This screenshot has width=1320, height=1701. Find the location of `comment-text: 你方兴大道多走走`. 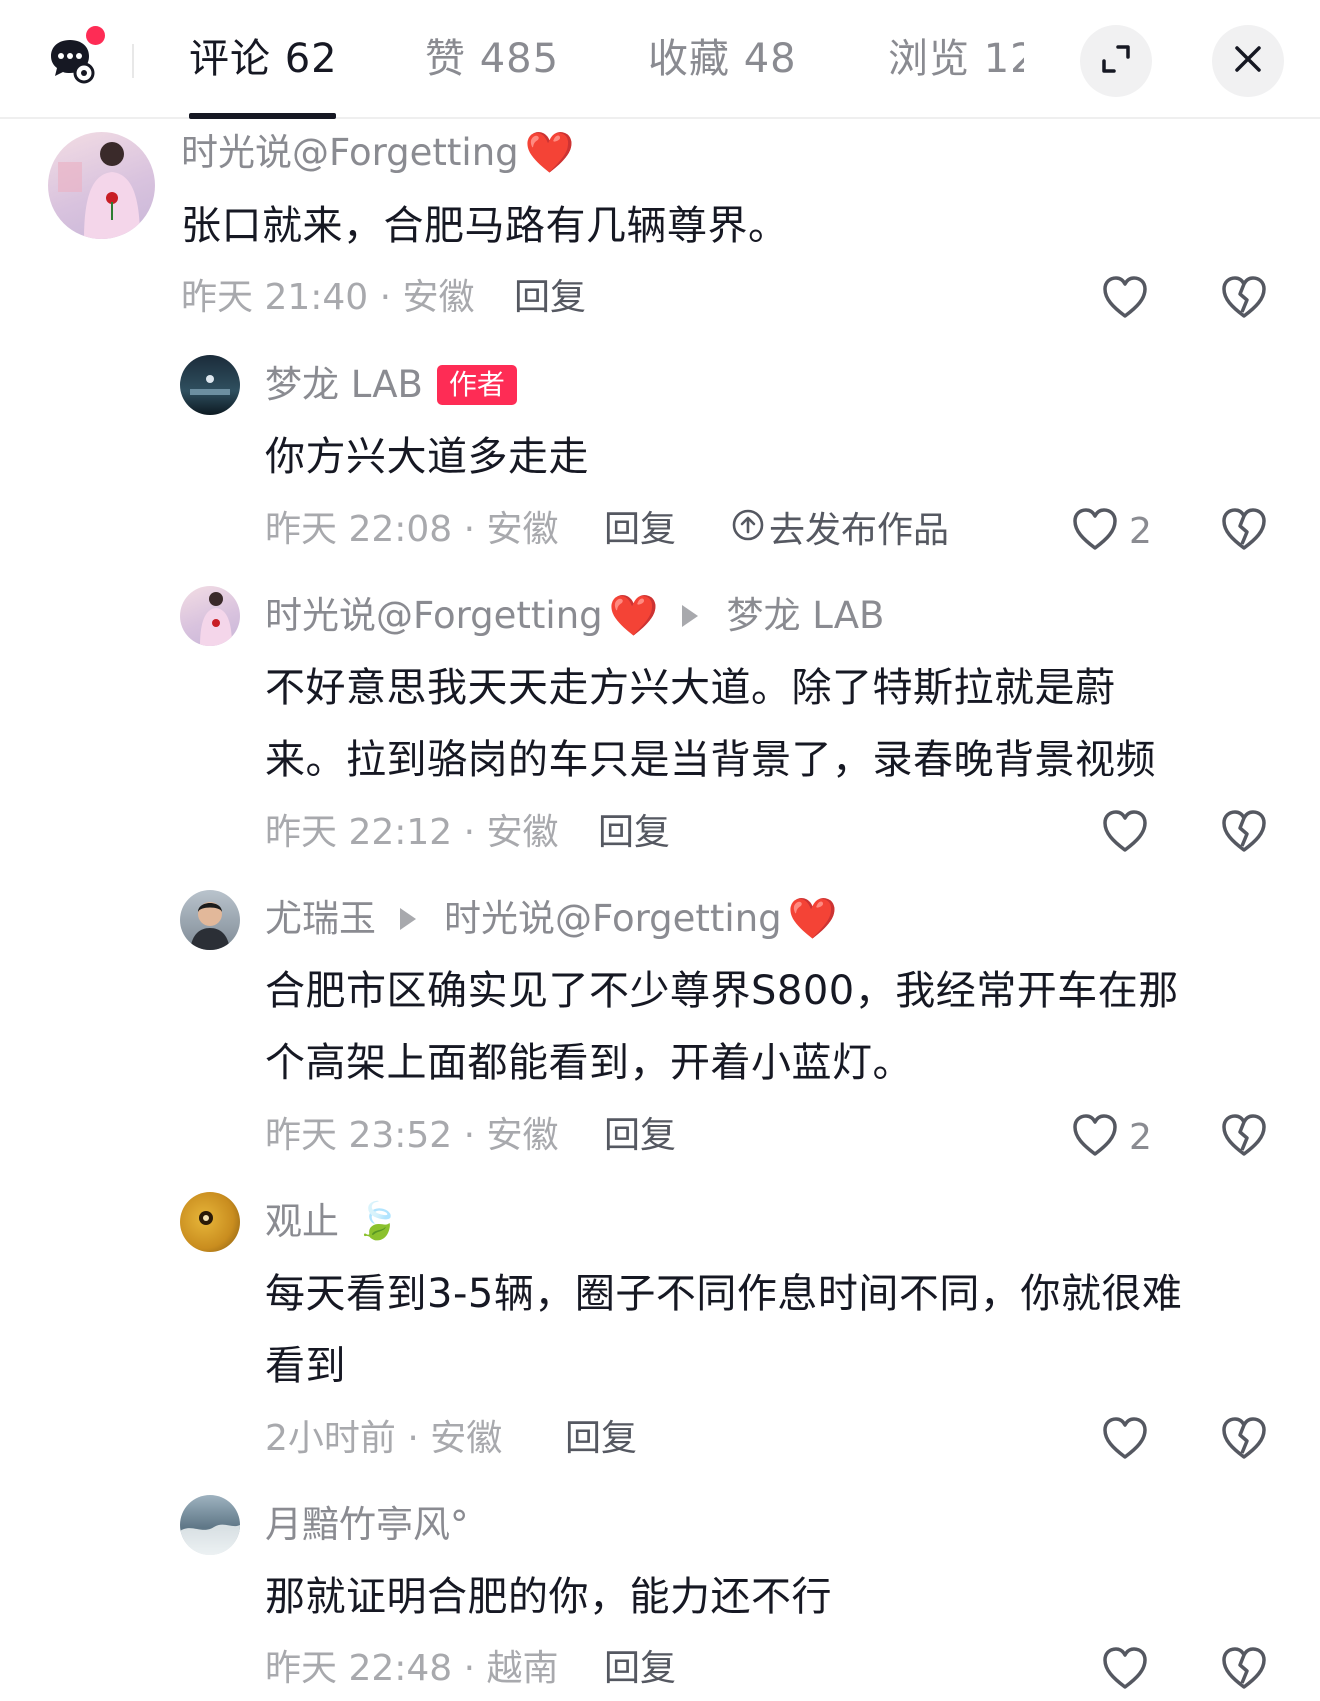

comment-text: 你方兴大道多走走 is located at coordinates (427, 457).